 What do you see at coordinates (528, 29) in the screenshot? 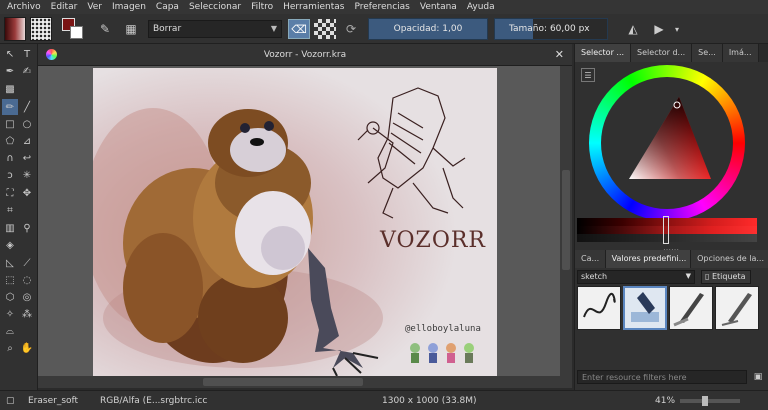
I see `size-label: Tamaño:` at bounding box center [528, 29].